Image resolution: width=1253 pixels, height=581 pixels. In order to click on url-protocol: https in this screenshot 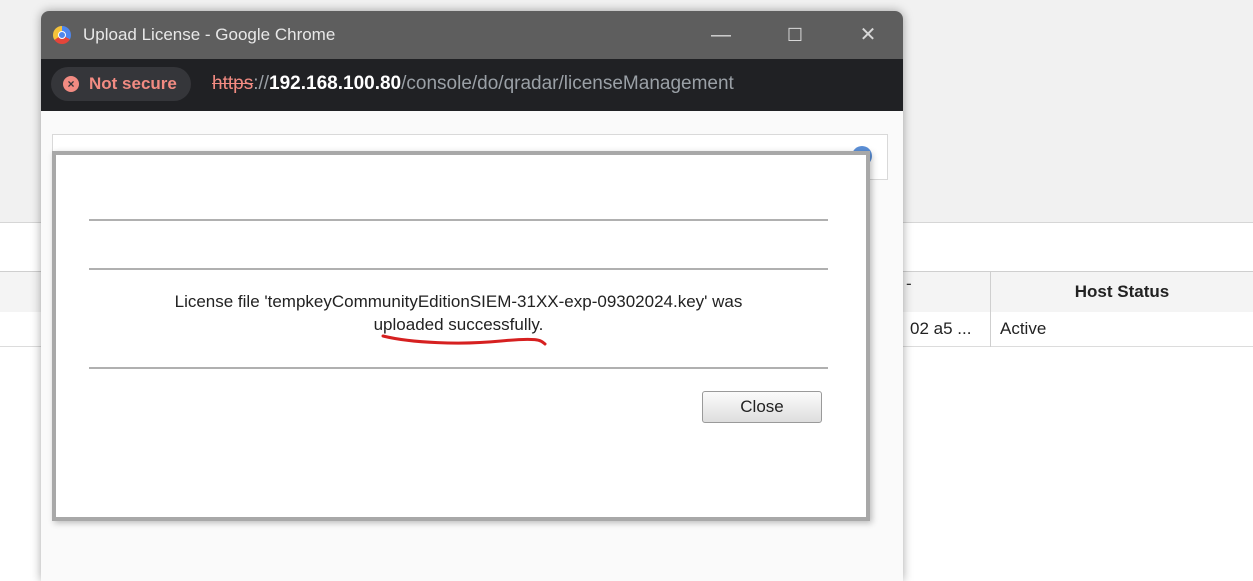, I will do `click(233, 83)`.